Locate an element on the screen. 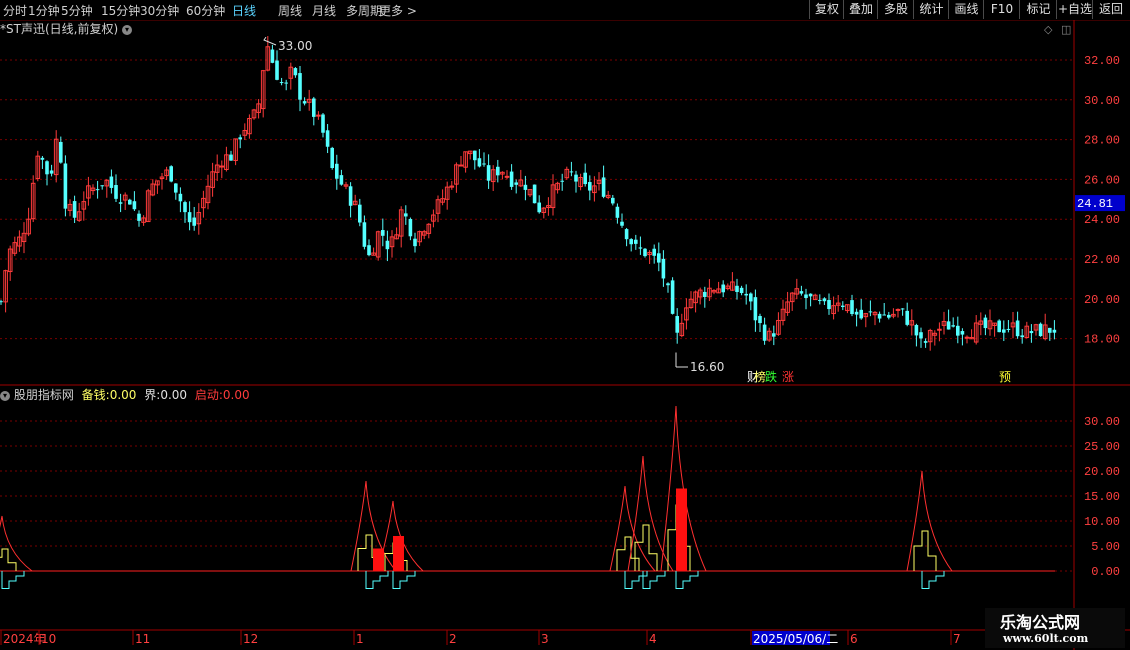 The height and width of the screenshot is (650, 1130). indicator-y-tick-label: 25.00 is located at coordinates (1102, 447).